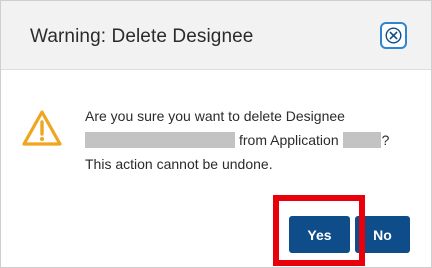 The width and height of the screenshot is (432, 268). Describe the element at coordinates (160, 140) in the screenshot. I see `redacted-designee-name` at that location.